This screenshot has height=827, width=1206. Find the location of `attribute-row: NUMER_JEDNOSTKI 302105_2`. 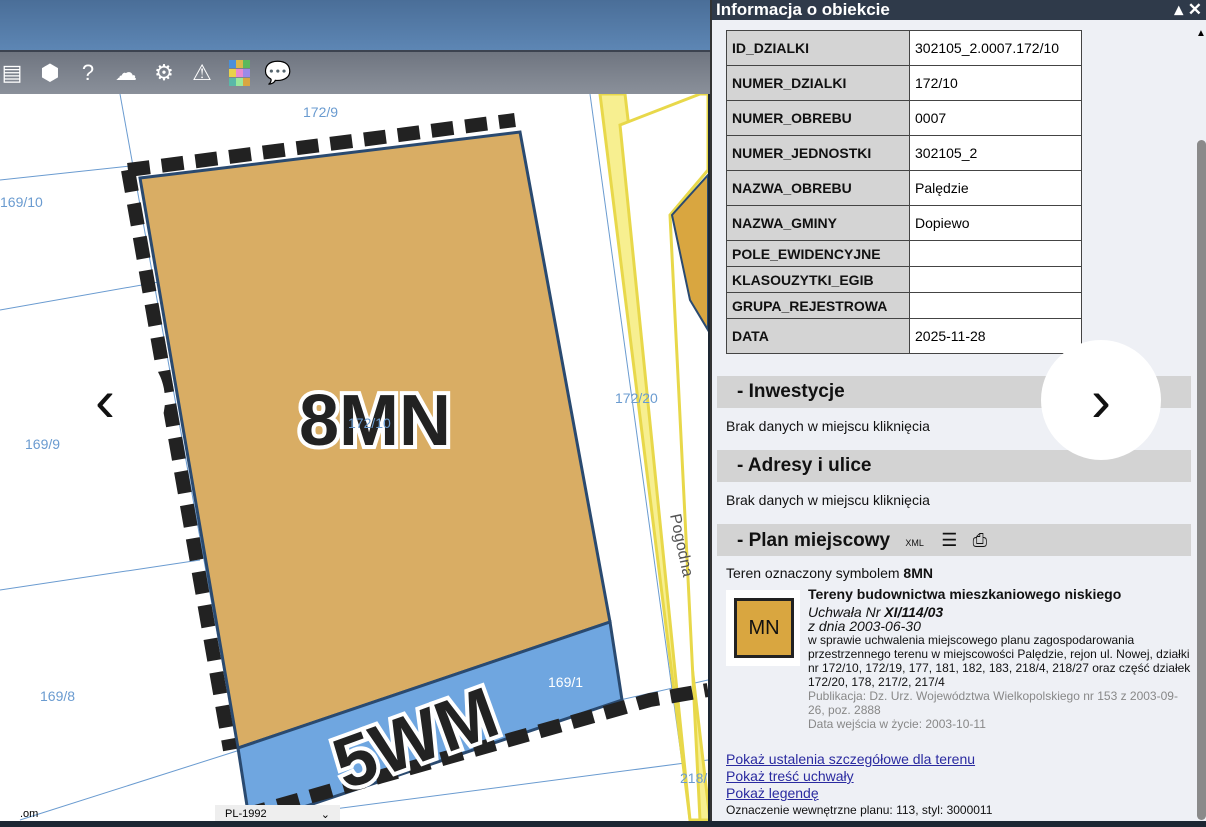

attribute-row: NUMER_JEDNOSTKI 302105_2 is located at coordinates (904, 153).